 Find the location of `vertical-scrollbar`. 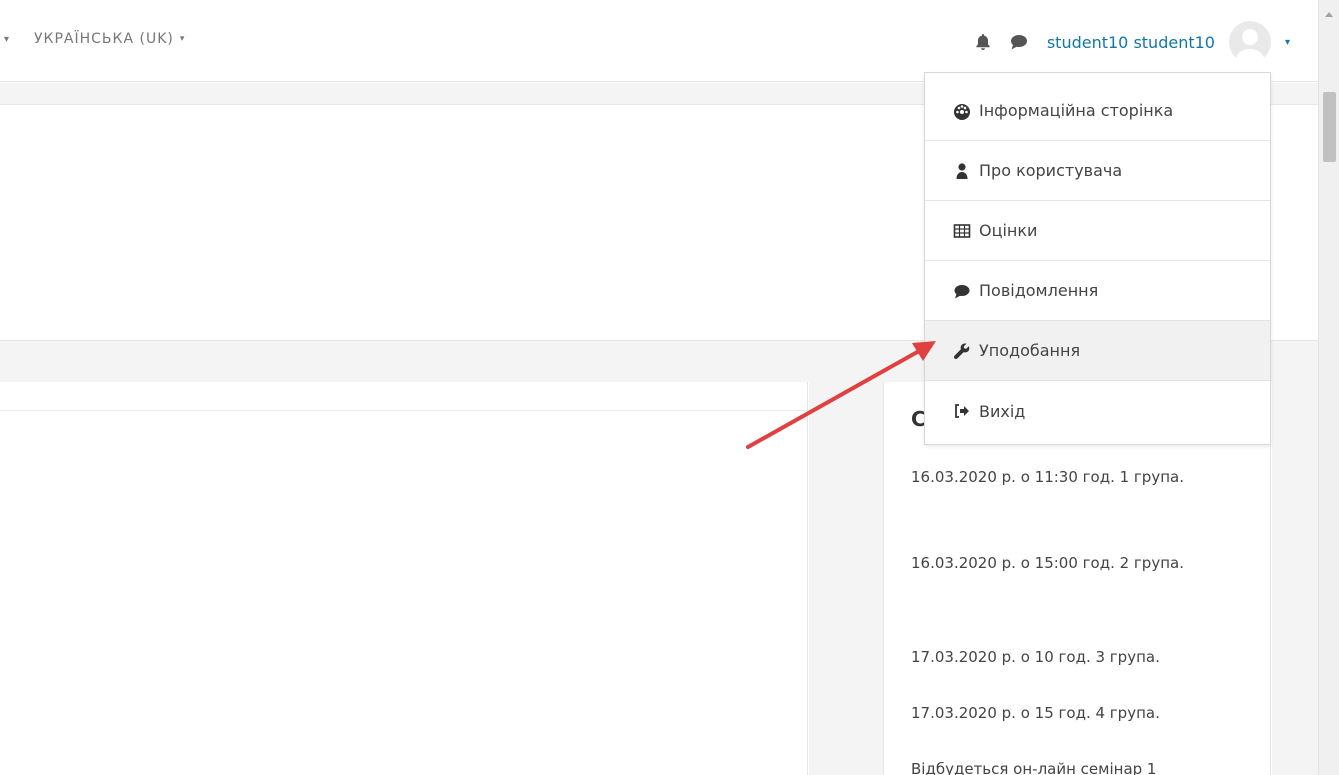

vertical-scrollbar is located at coordinates (1328, 387).